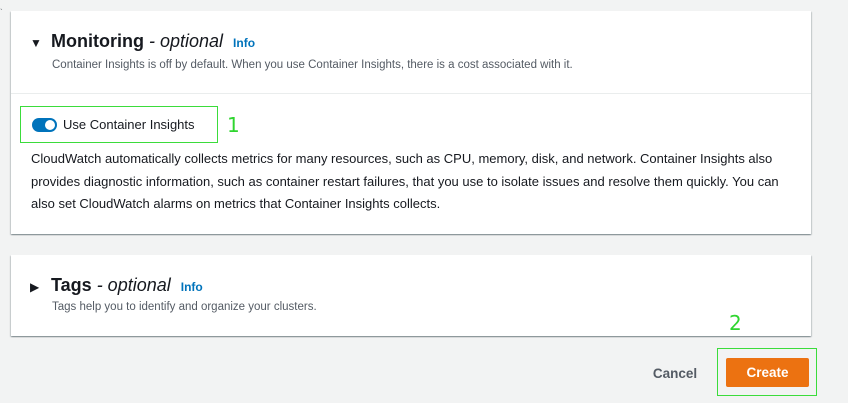  I want to click on monitoring-optional: - optional, so click(186, 41).